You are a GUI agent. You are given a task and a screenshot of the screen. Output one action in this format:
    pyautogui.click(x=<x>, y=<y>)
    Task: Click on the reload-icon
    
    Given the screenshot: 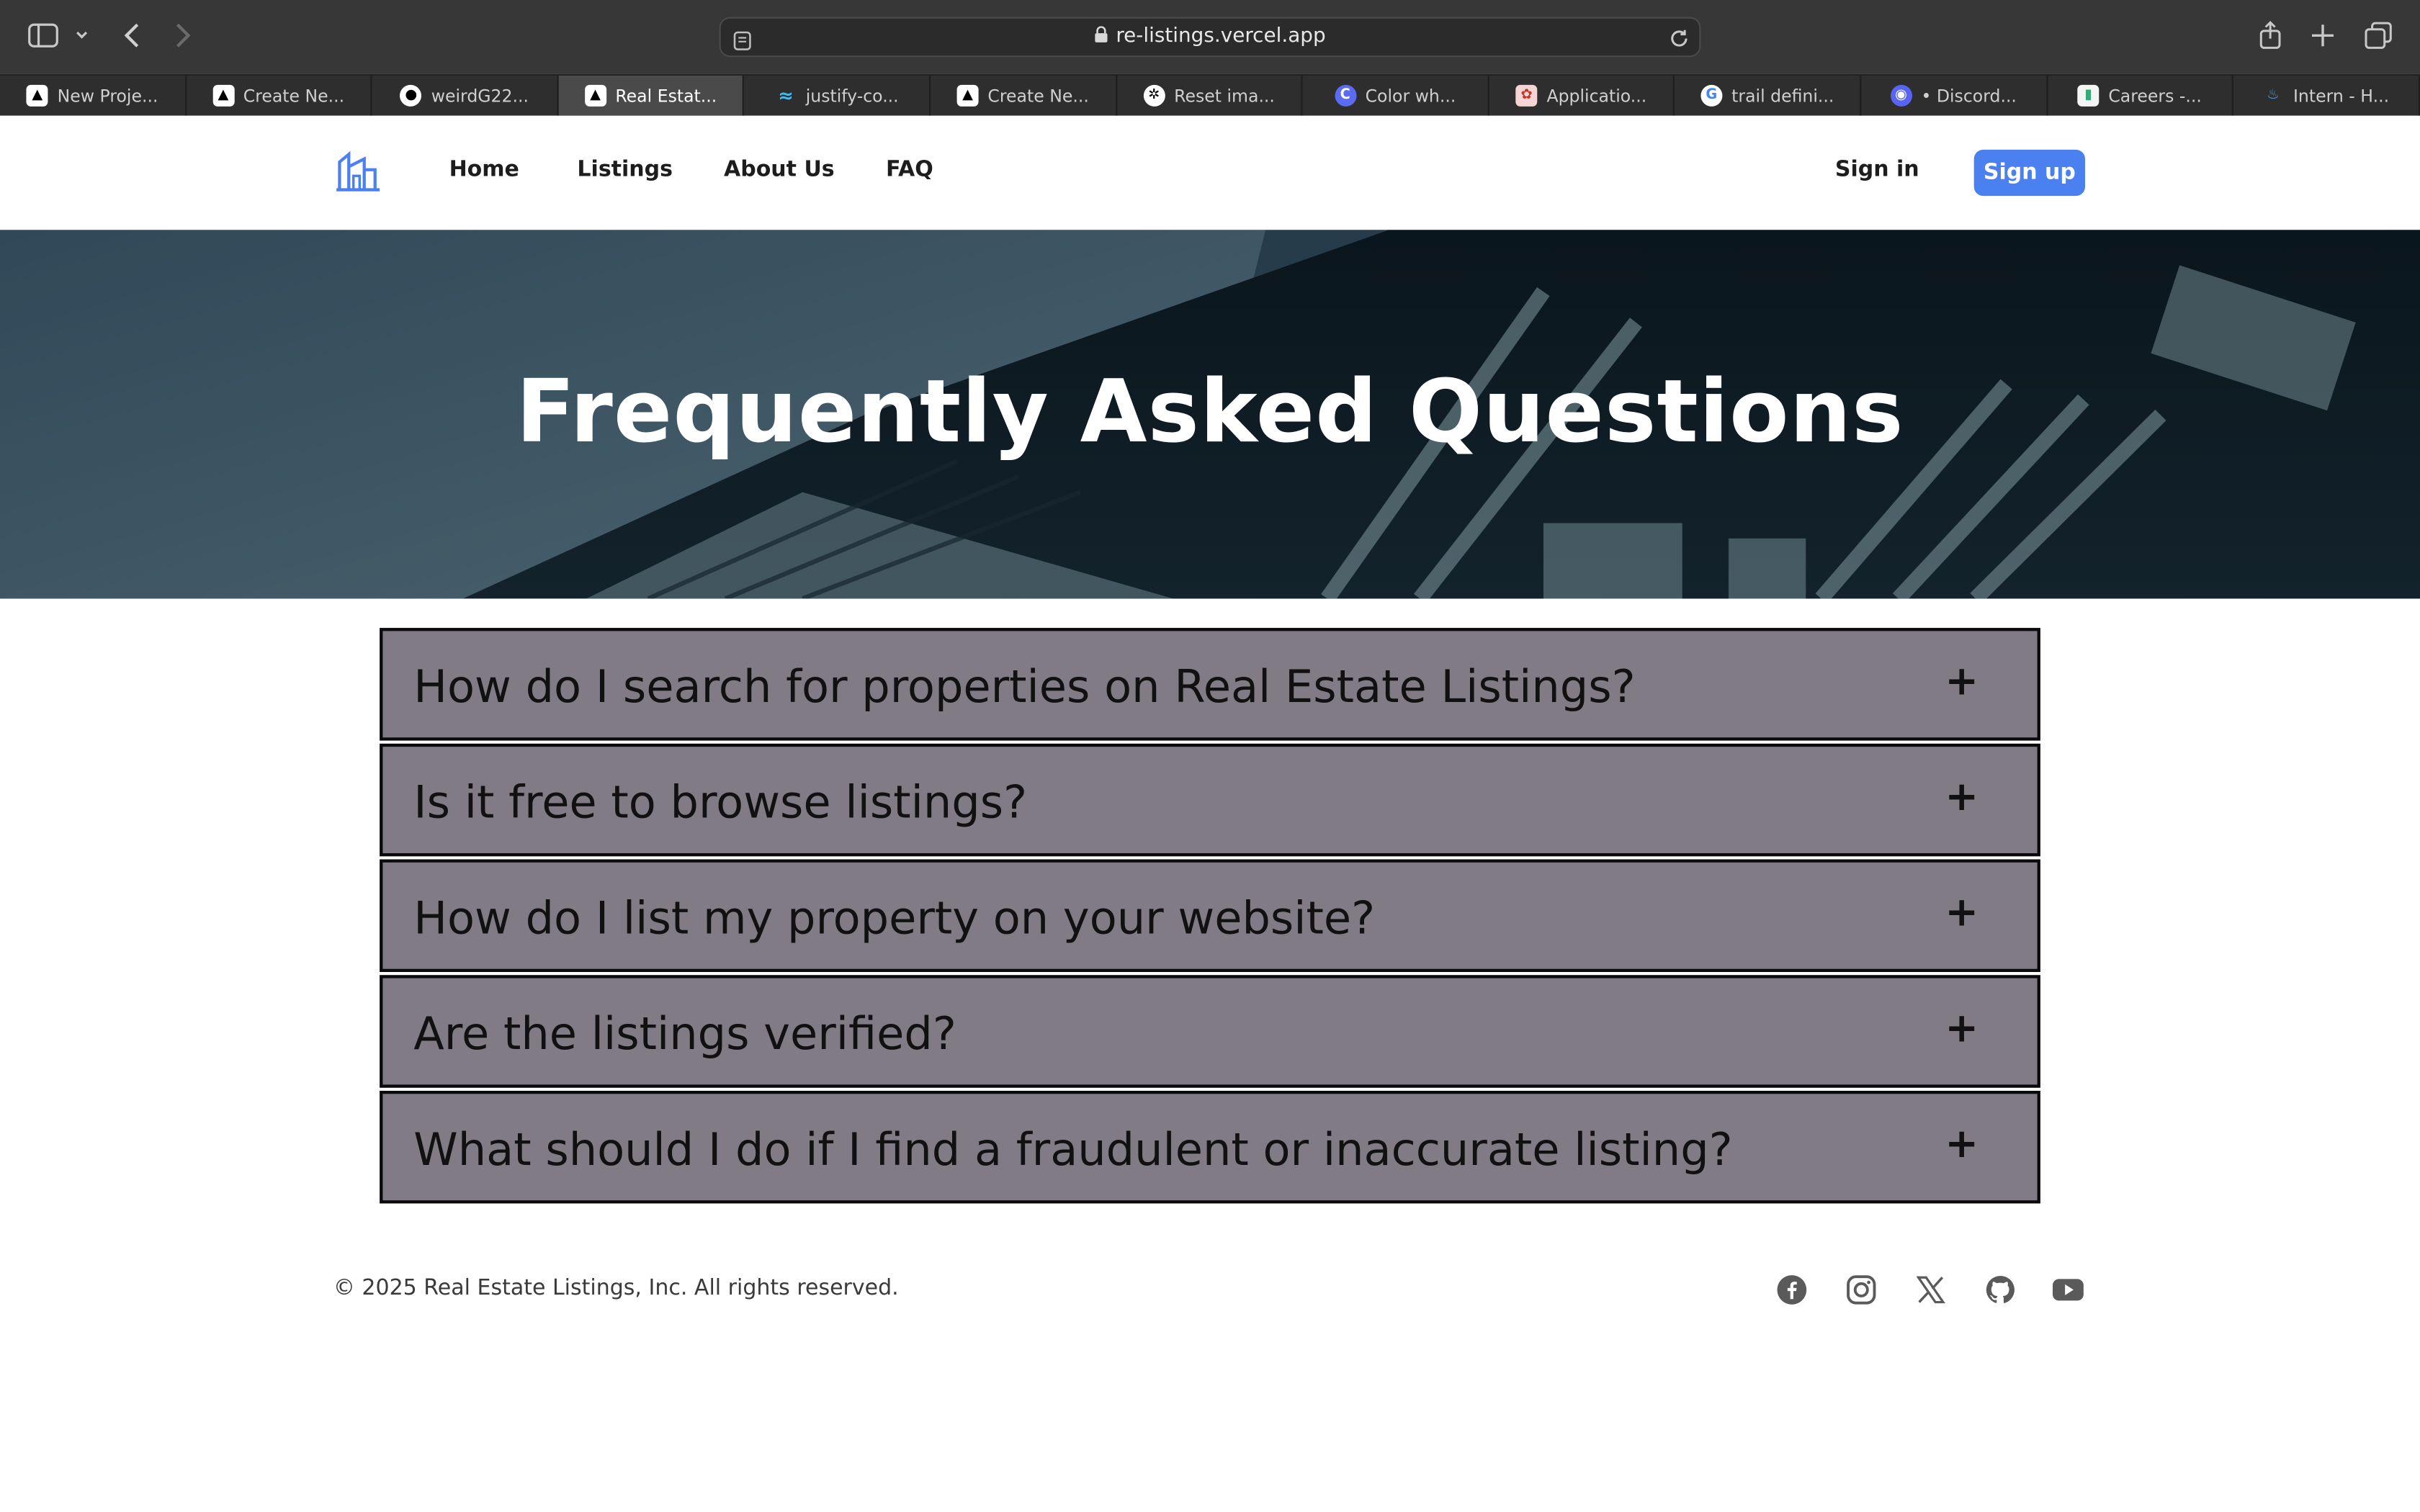 What is the action you would take?
    pyautogui.click(x=1679, y=40)
    